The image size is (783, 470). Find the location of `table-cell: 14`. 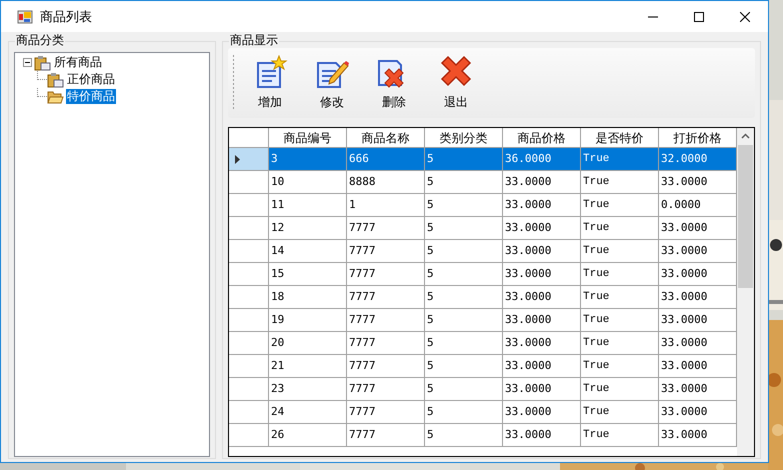

table-cell: 14 is located at coordinates (308, 251).